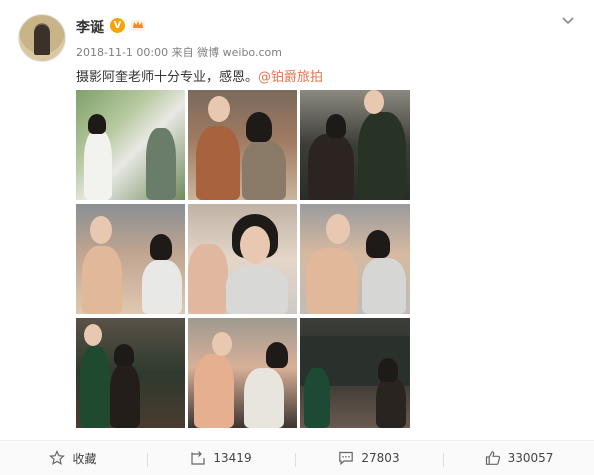 Image resolution: width=594 pixels, height=475 pixels. What do you see at coordinates (290, 77) in the screenshot?
I see `mention-link: @铂爵旅拍` at bounding box center [290, 77].